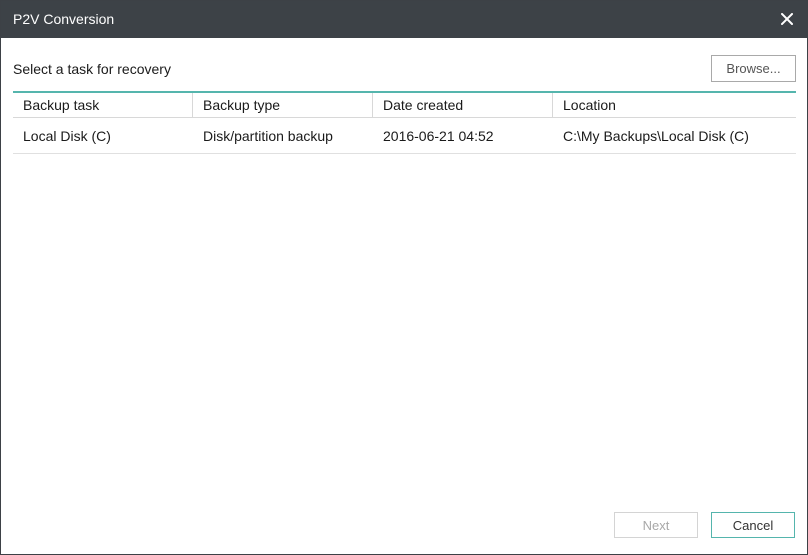 This screenshot has height=555, width=808. What do you see at coordinates (92, 69) in the screenshot?
I see `task-prompt: Select a task for recovery` at bounding box center [92, 69].